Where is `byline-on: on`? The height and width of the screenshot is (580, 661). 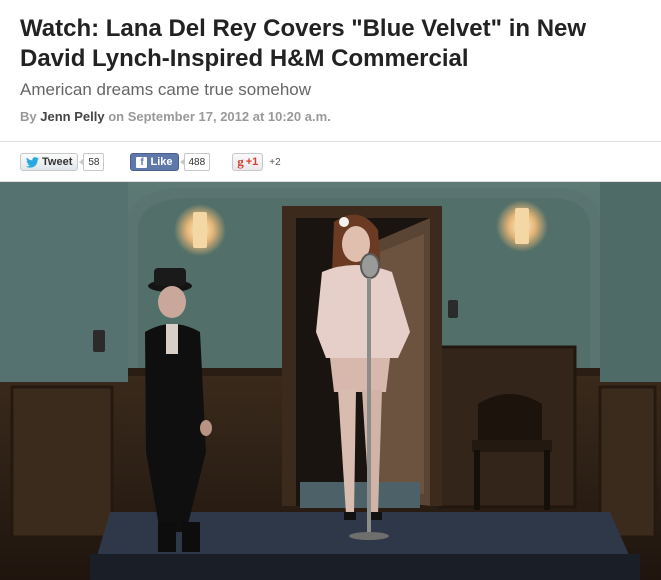 byline-on: on is located at coordinates (116, 116).